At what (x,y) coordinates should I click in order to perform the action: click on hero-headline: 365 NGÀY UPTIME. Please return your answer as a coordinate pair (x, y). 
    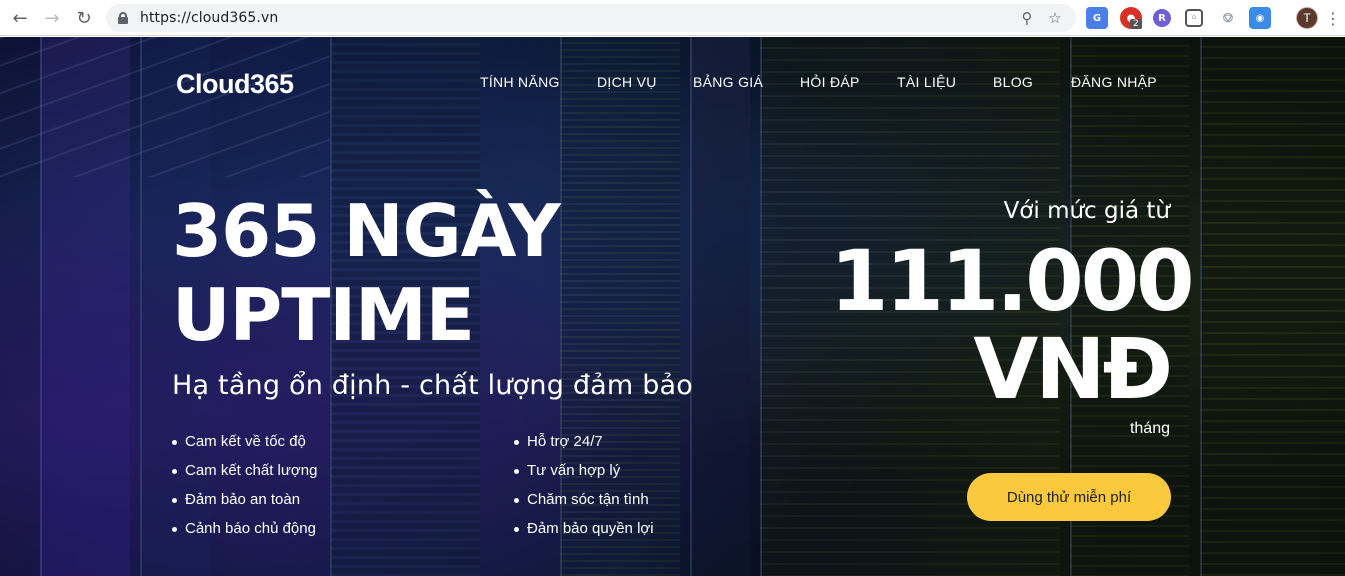
    Looking at the image, I should click on (366, 273).